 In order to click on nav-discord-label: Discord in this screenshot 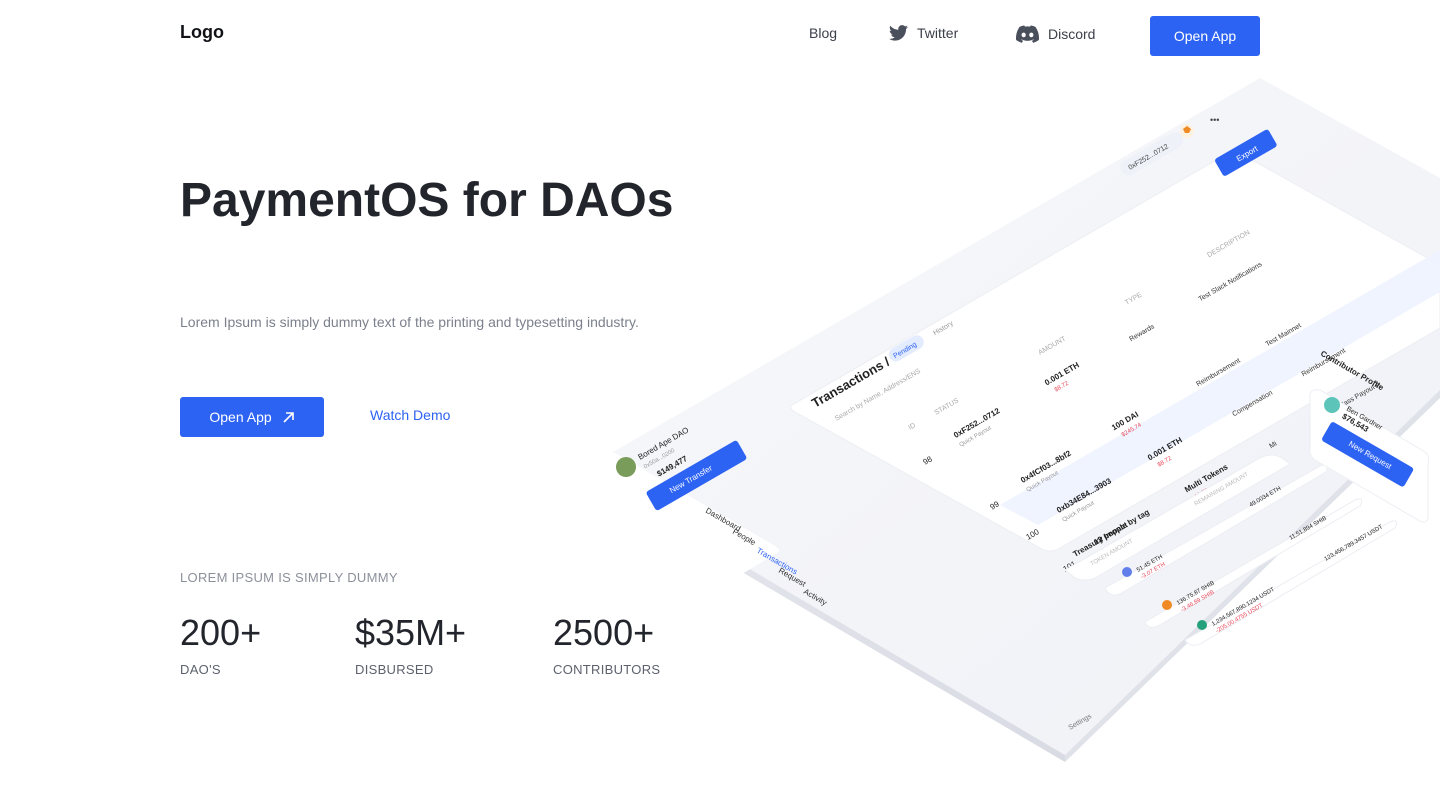, I will do `click(1072, 34)`.